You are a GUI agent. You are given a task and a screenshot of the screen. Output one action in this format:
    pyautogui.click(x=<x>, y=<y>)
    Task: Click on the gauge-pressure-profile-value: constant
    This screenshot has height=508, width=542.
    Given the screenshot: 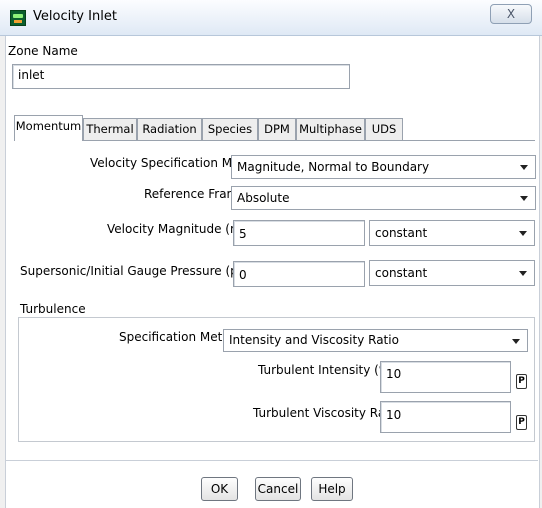 What is the action you would take?
    pyautogui.click(x=401, y=273)
    